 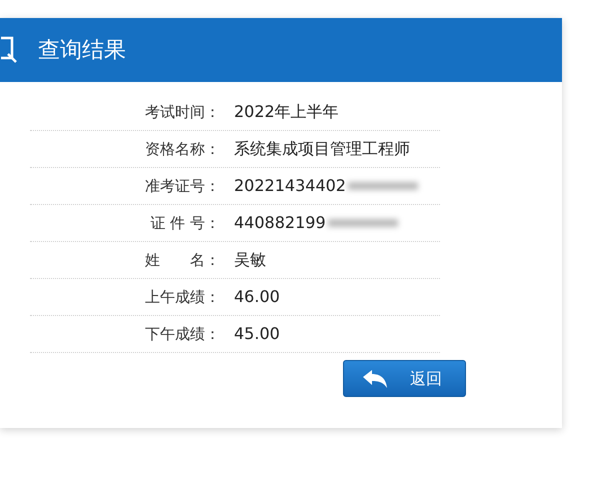 What do you see at coordinates (184, 223) in the screenshot?
I see `field-label: 证 件 号：` at bounding box center [184, 223].